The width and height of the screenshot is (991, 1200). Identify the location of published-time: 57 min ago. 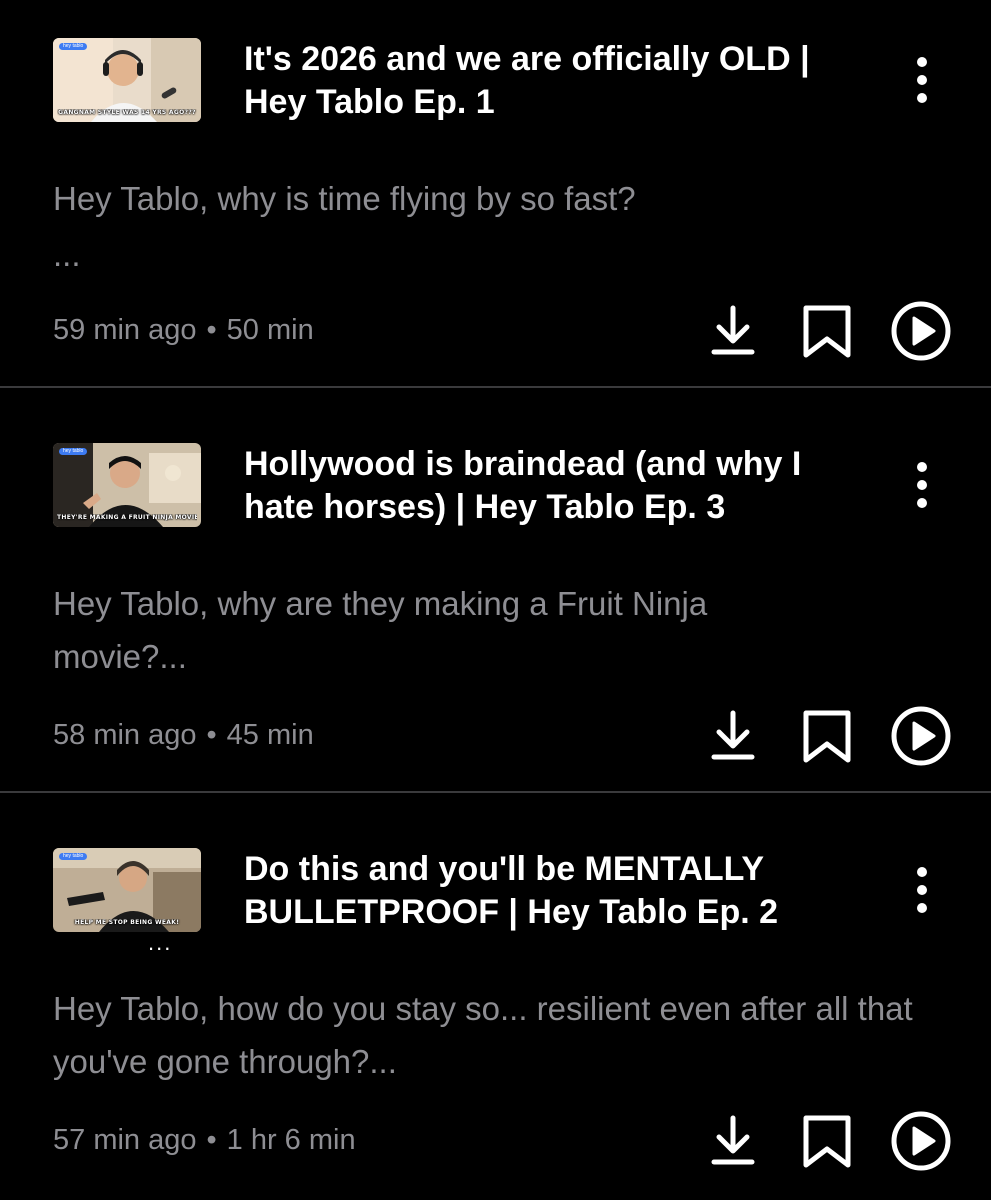
(125, 1140).